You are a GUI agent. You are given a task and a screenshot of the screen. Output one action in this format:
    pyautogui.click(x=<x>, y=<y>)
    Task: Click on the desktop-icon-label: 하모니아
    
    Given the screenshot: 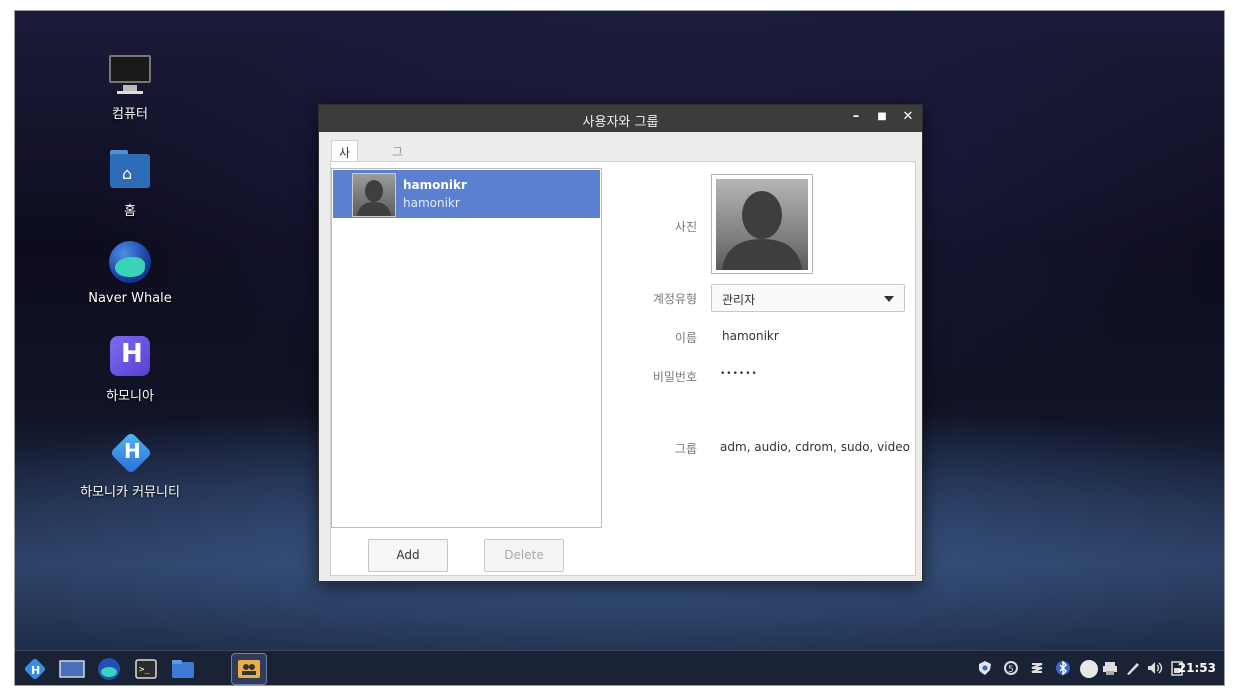 What is the action you would take?
    pyautogui.click(x=130, y=396)
    